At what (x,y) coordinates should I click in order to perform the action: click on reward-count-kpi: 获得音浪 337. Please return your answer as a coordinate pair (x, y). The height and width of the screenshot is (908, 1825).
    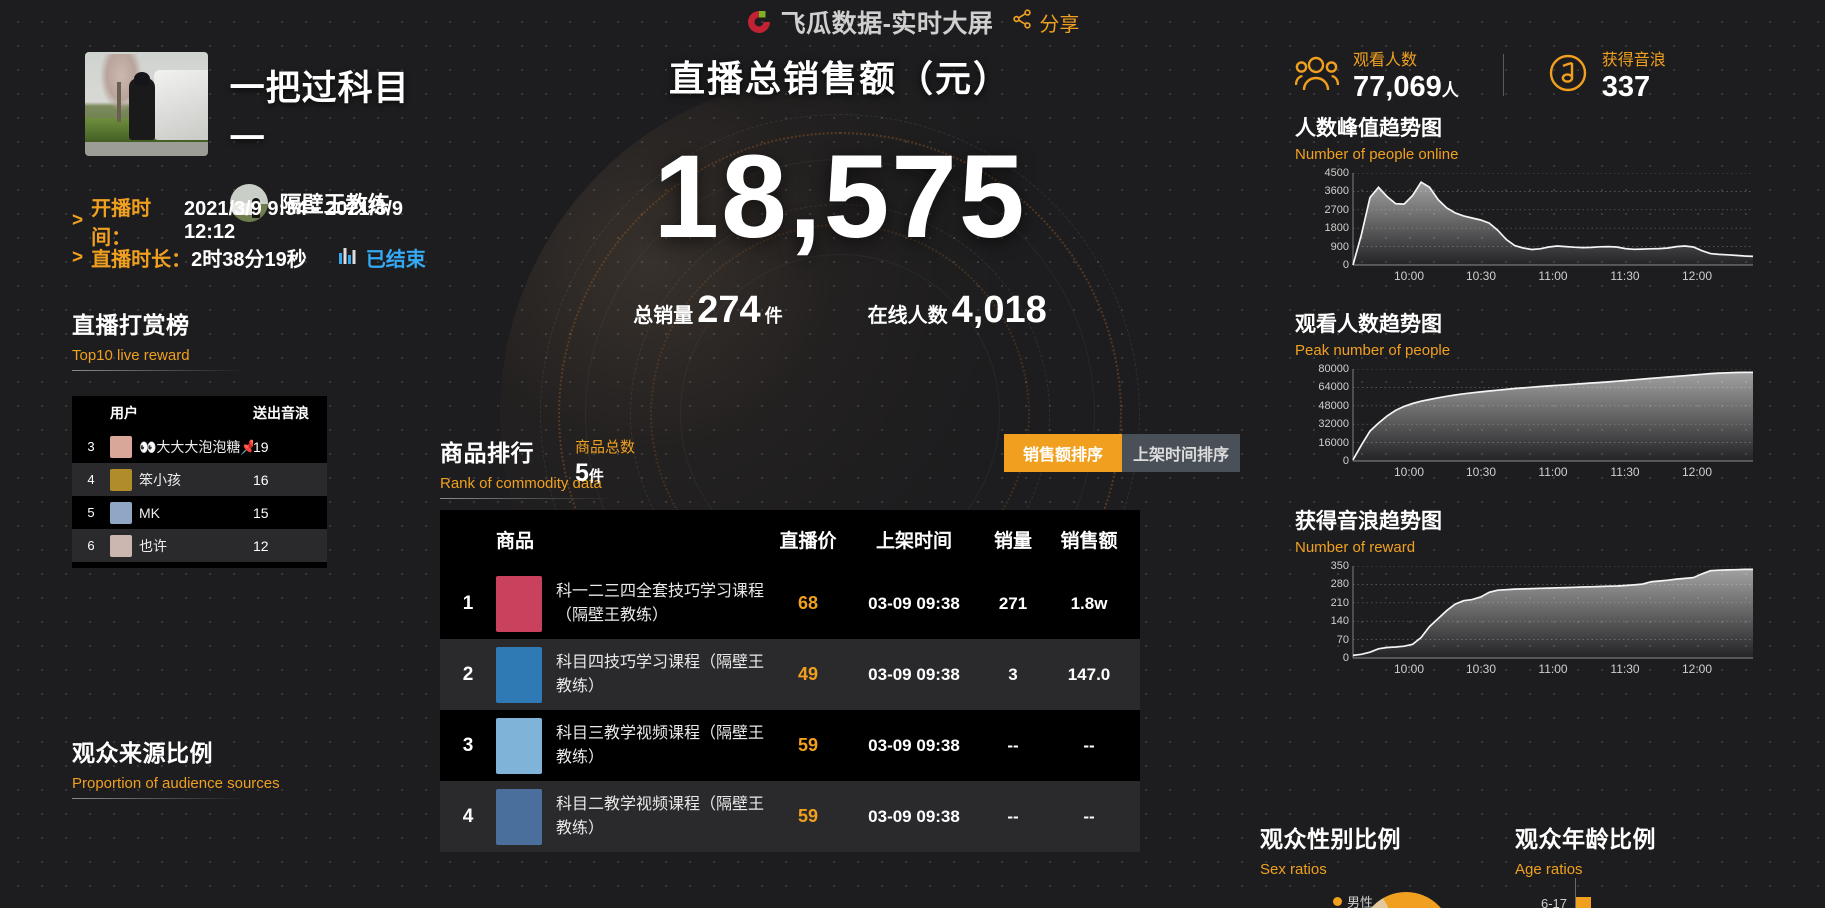
    Looking at the image, I should click on (1607, 75).